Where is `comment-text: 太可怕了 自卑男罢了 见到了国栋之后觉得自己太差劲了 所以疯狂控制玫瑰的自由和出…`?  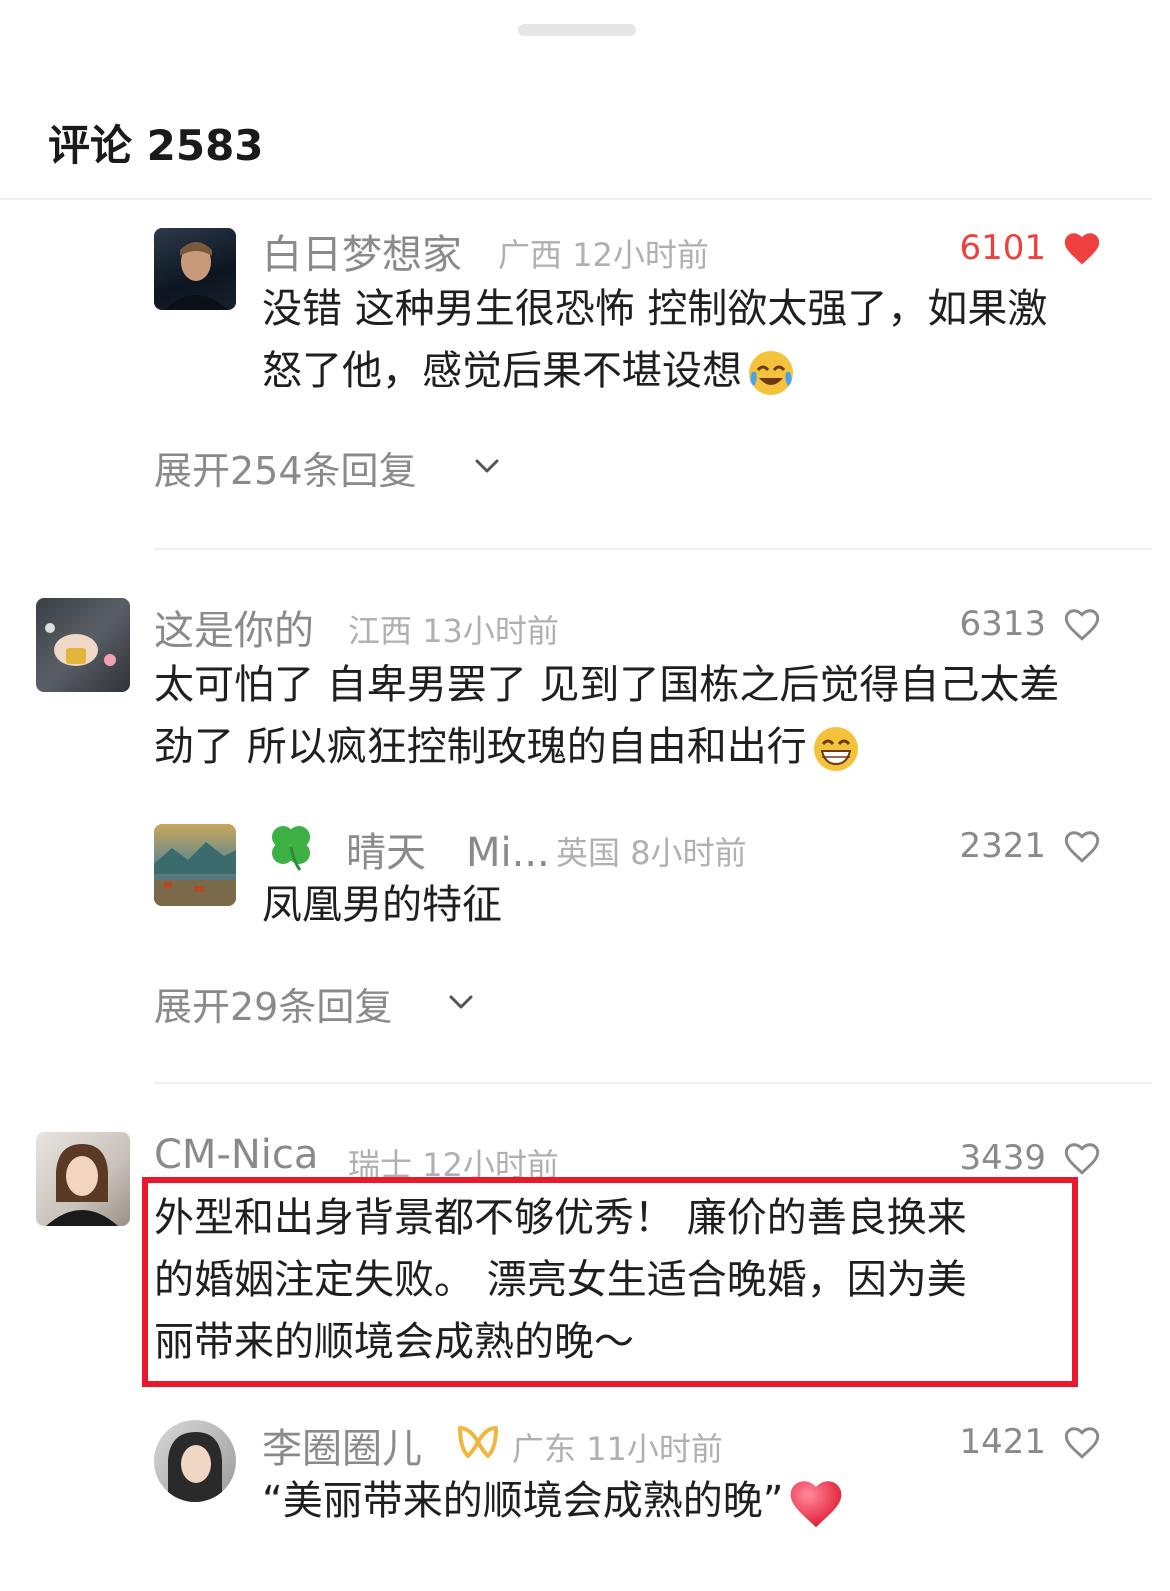
comment-text: 太可怕了 自卑男罢了 见到了国栋之后觉得自己太差劲了 所以疯狂控制玫瑰的自由和出… is located at coordinates (614, 716).